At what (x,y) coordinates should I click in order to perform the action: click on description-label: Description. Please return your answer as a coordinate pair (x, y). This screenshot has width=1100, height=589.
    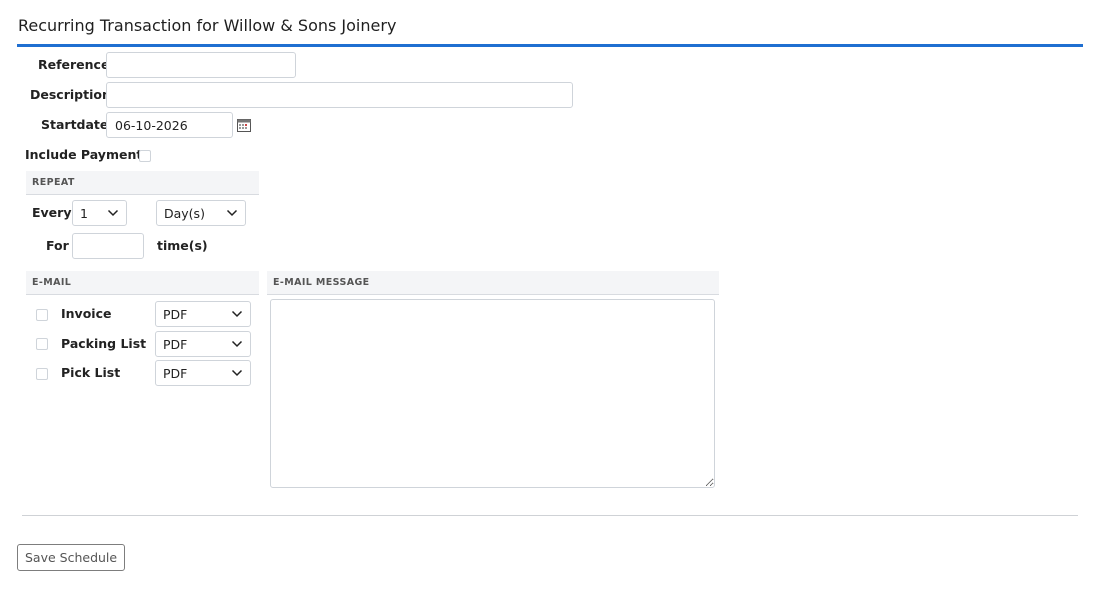
    Looking at the image, I should click on (70, 94).